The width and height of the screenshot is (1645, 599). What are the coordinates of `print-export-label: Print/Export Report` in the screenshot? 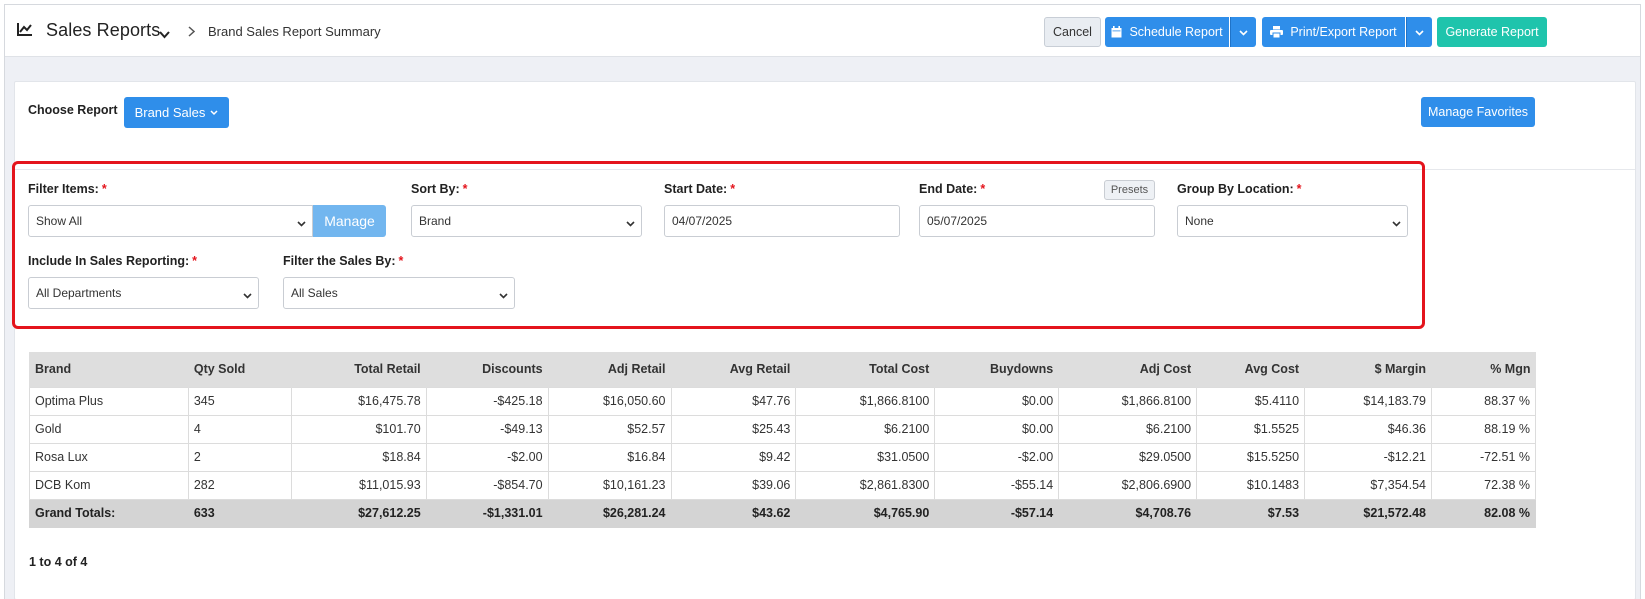 It's located at (1343, 32).